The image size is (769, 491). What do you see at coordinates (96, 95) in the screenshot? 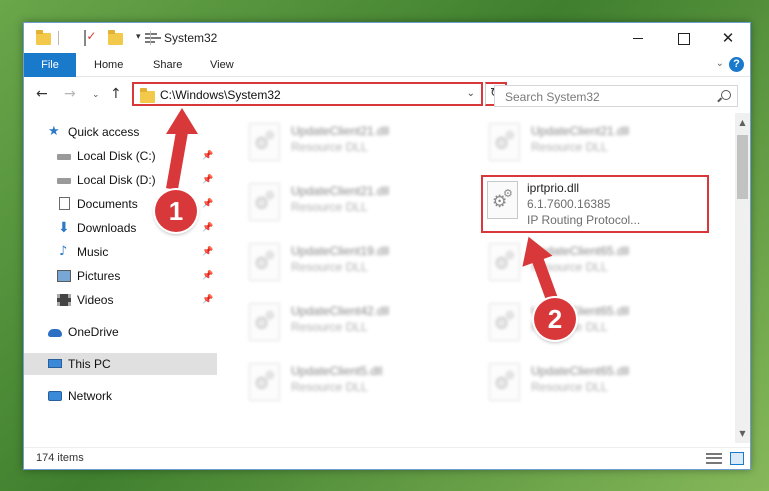
I see `recent-locations-chevron-icon: ⌄` at bounding box center [96, 95].